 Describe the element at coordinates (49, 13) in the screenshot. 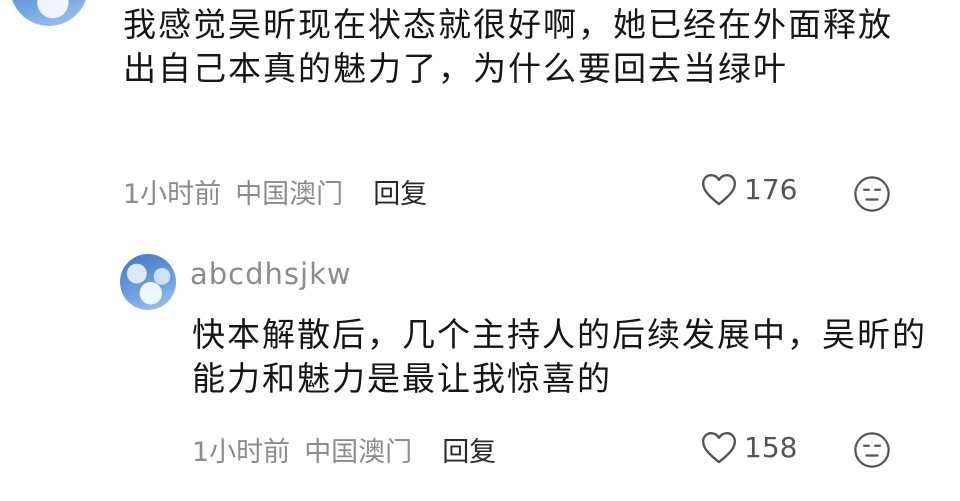

I see `commenter-avatar` at that location.